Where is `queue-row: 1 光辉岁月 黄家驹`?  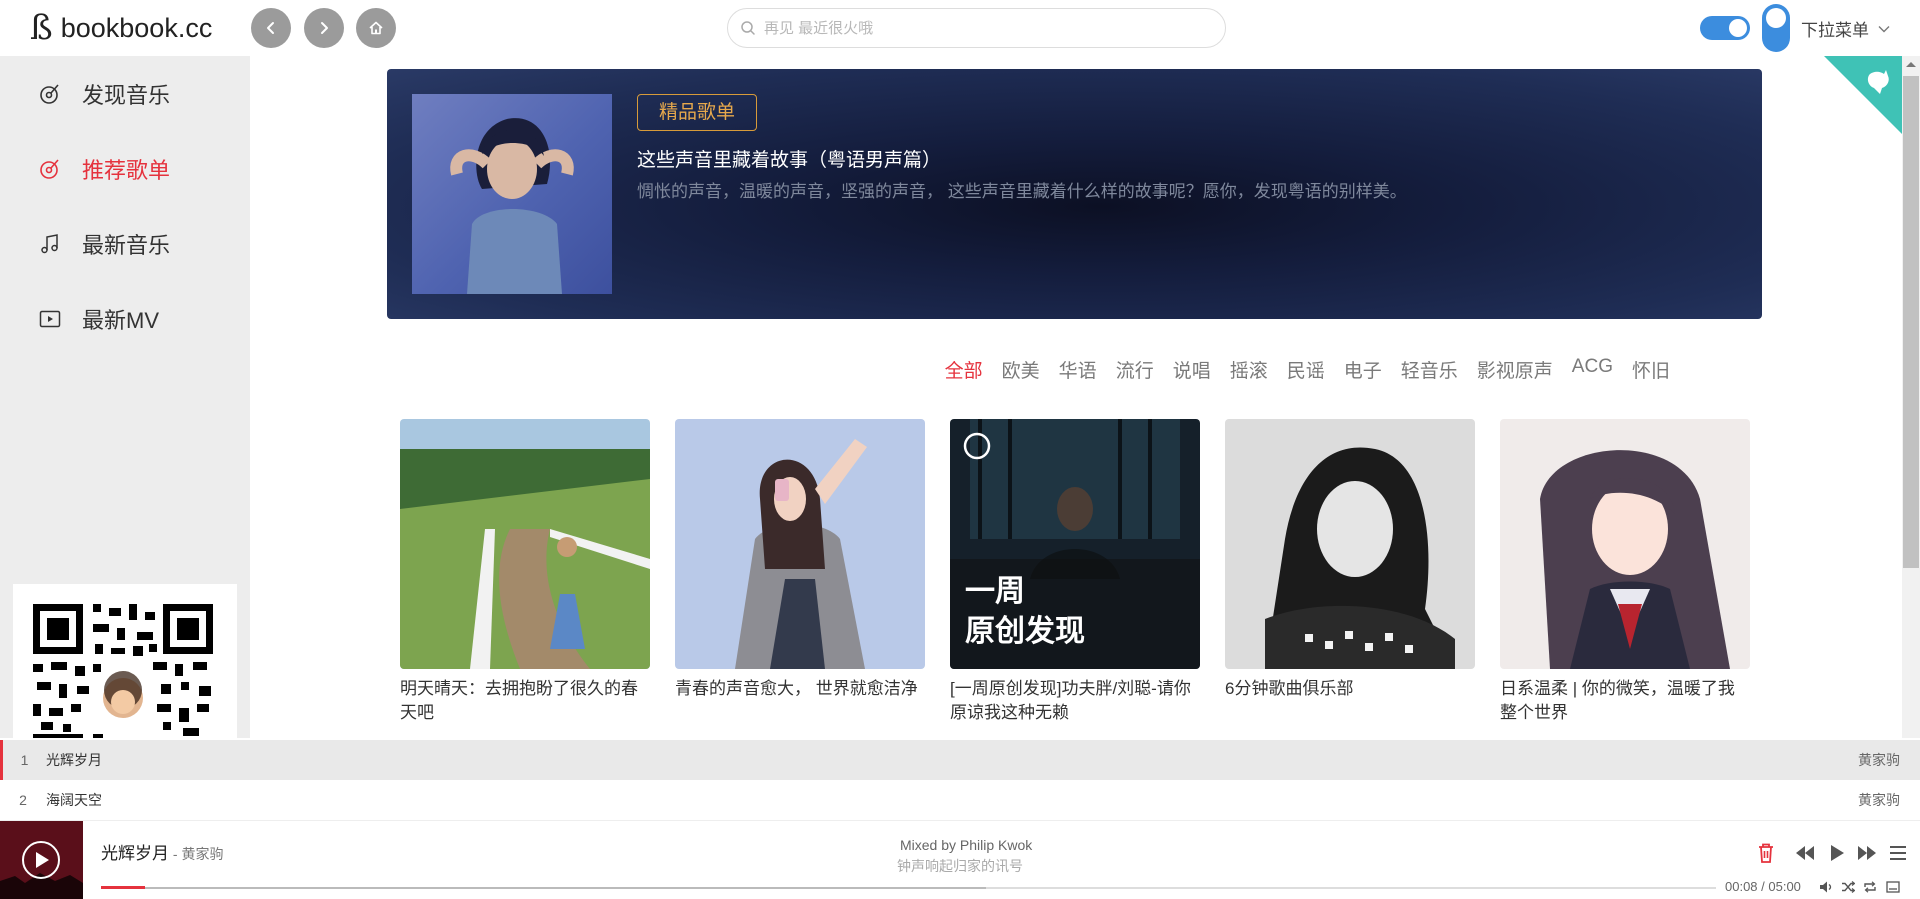
queue-row: 1 光辉岁月 黄家驹 is located at coordinates (960, 760).